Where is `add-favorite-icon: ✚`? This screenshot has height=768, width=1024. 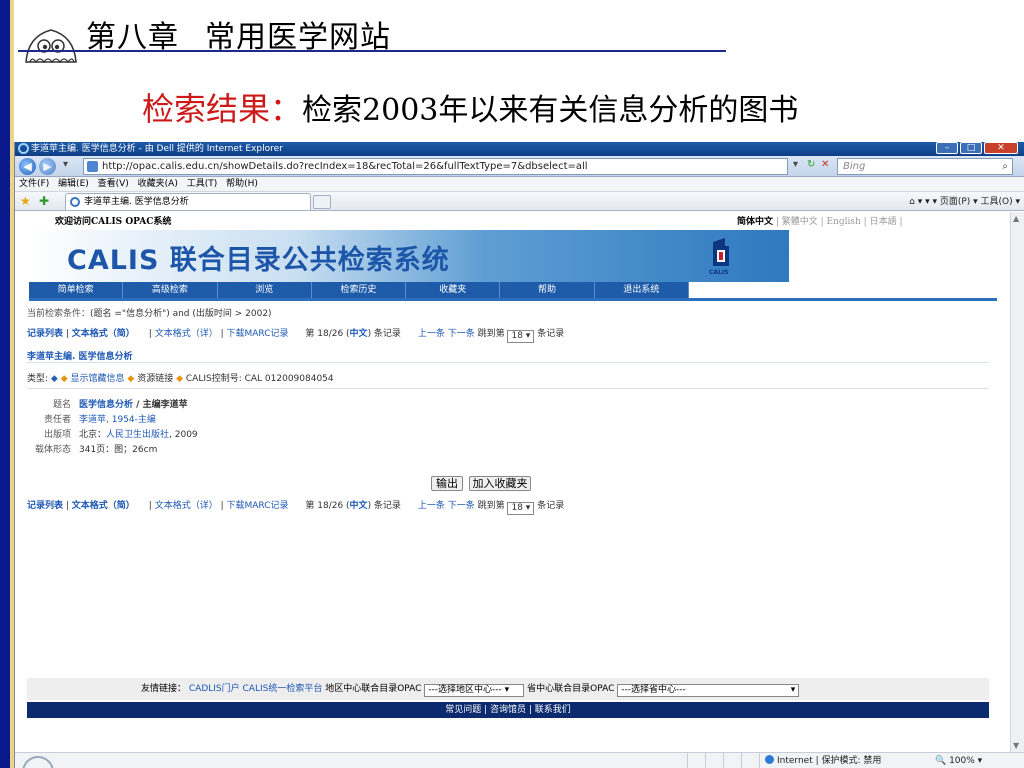 add-favorite-icon: ✚ is located at coordinates (44, 201).